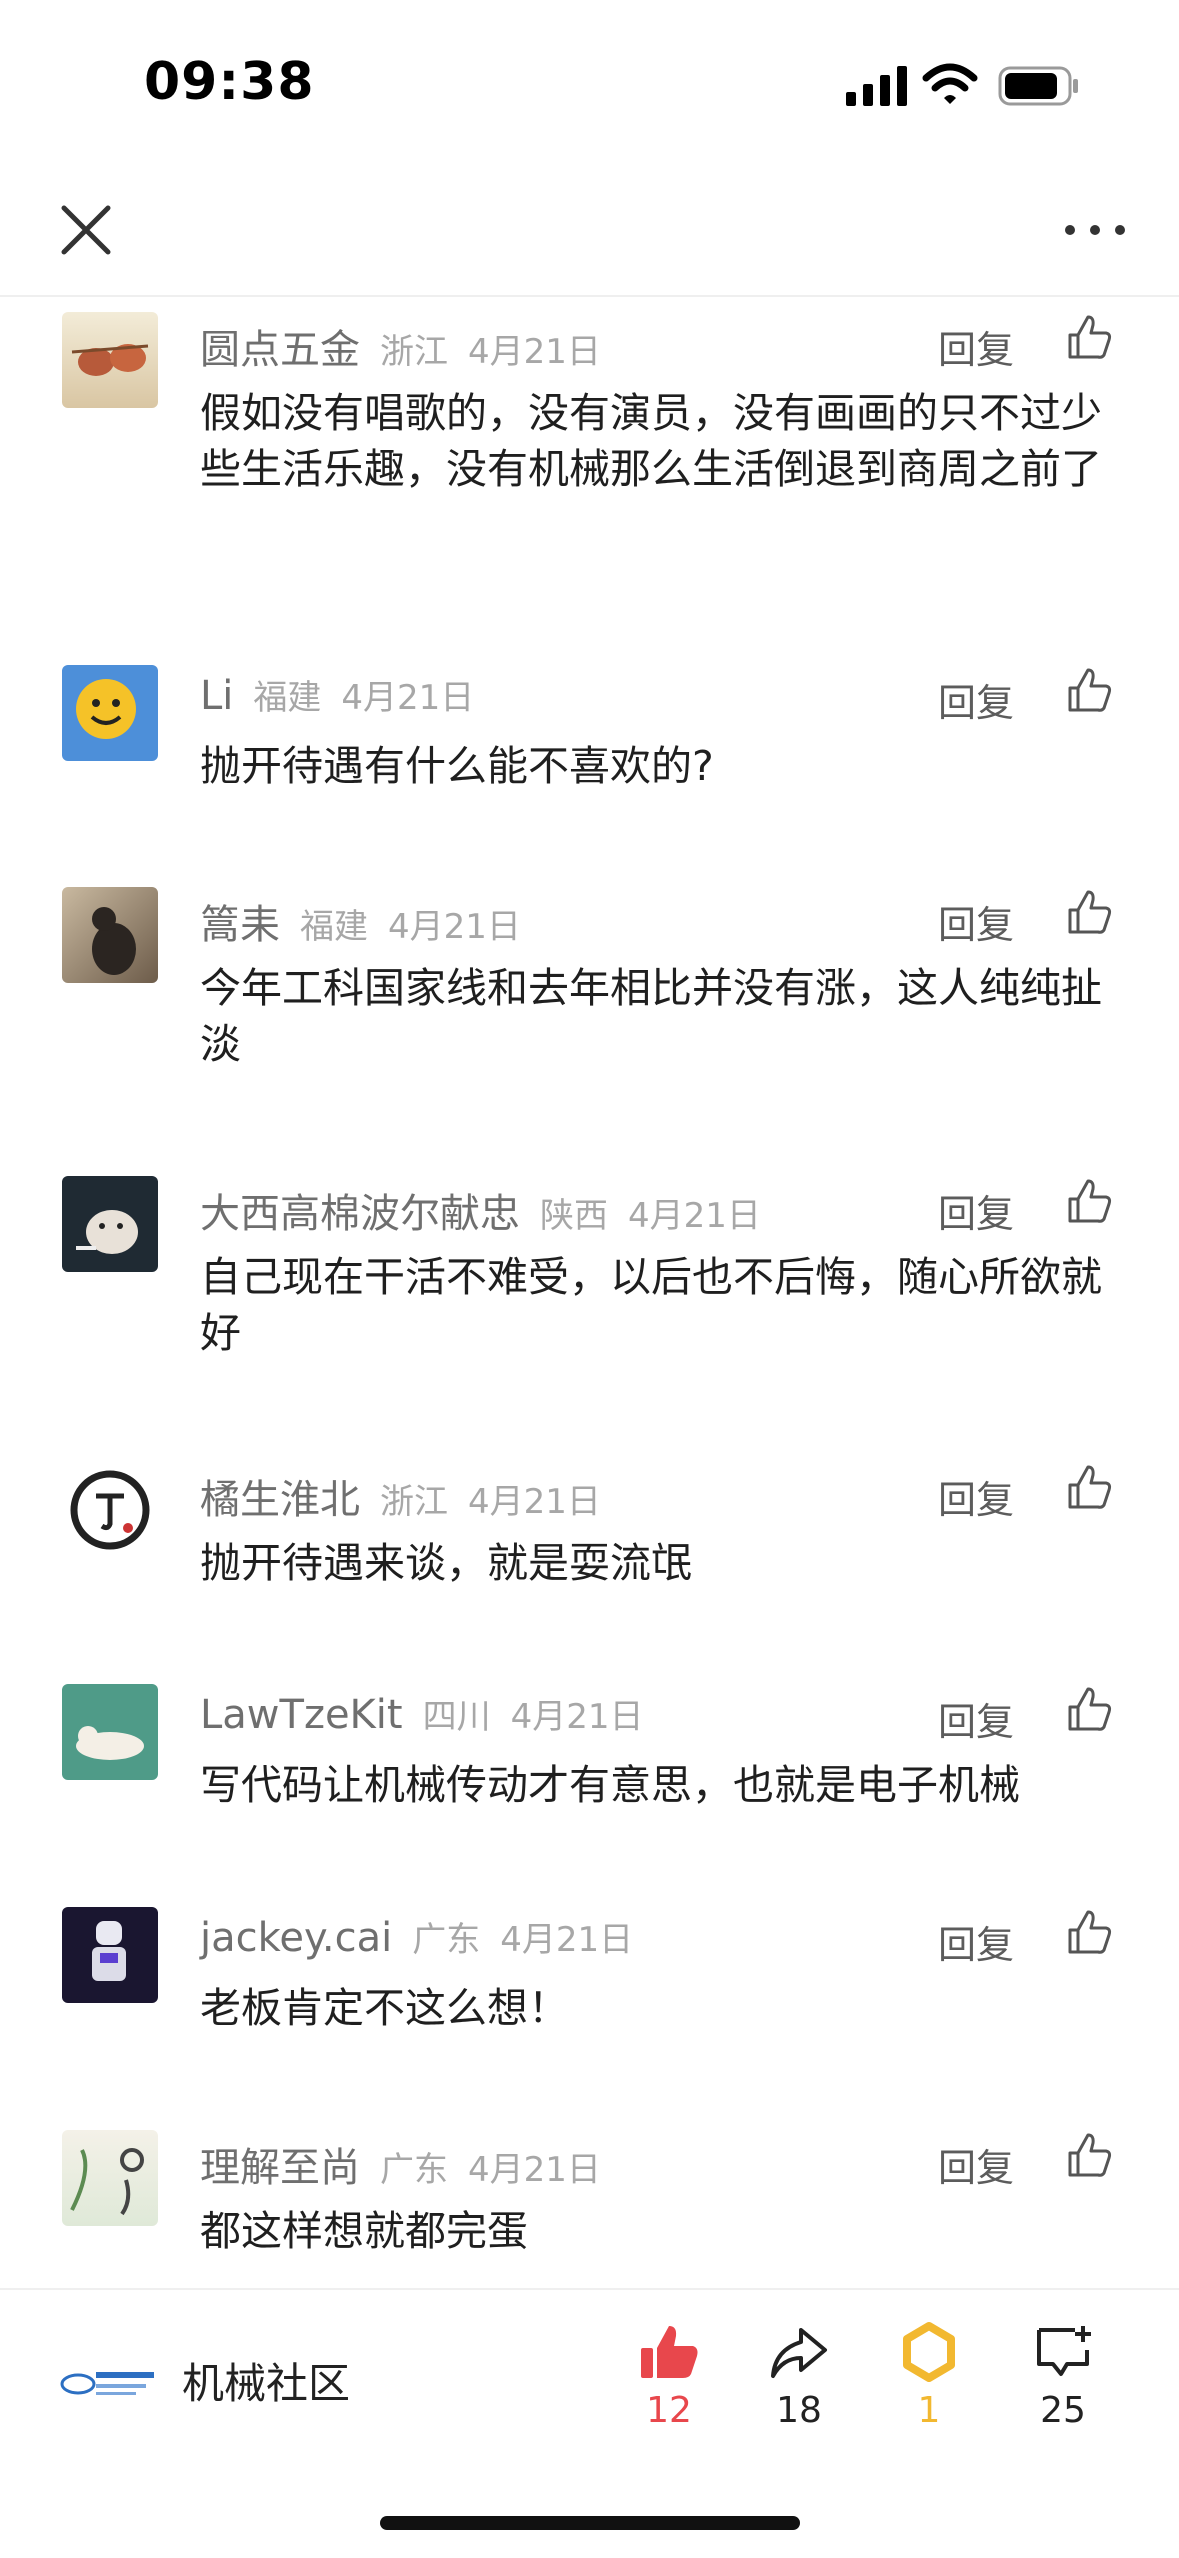 This screenshot has height=2558, width=1179. Describe the element at coordinates (280, 2168) in the screenshot. I see `comment-author: 理解至尚` at that location.